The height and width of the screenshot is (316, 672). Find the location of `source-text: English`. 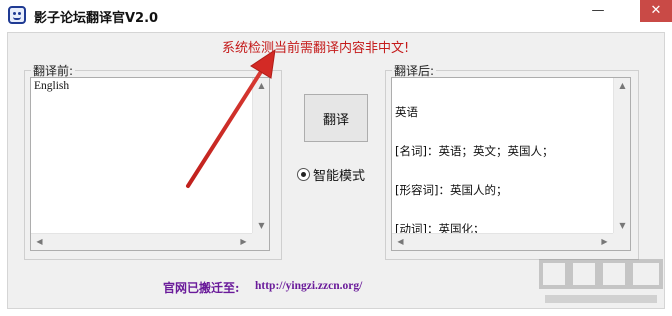

source-text: English is located at coordinates (52, 86).